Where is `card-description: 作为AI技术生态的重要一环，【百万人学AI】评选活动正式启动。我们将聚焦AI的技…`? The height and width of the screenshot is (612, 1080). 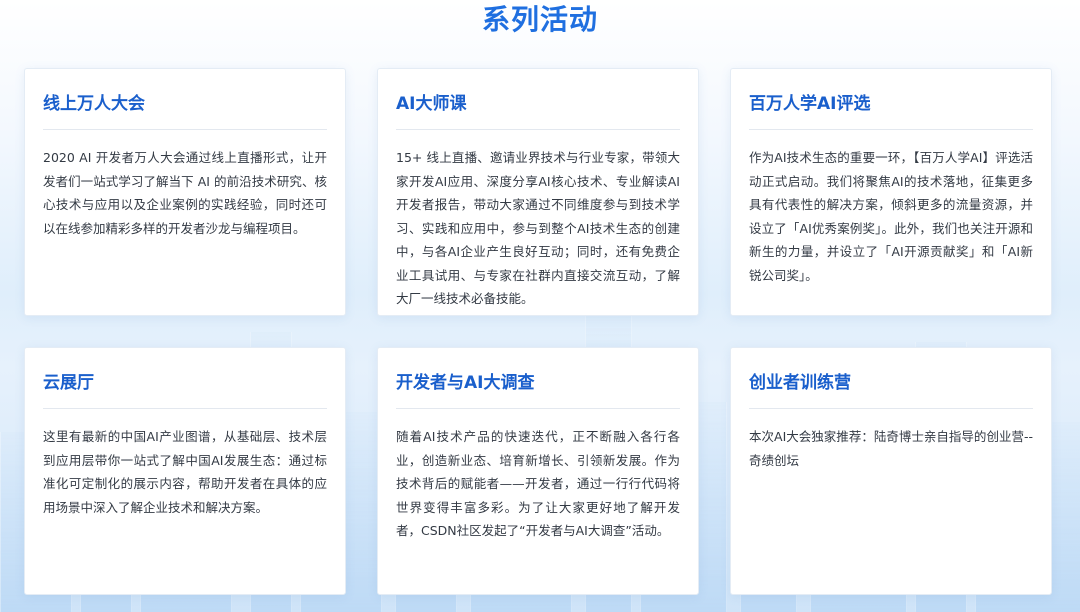
card-description: 作为AI技术生态的重要一环，【百万人学AI】评选活动正式启动。我们将聚焦AI的技… is located at coordinates (891, 216).